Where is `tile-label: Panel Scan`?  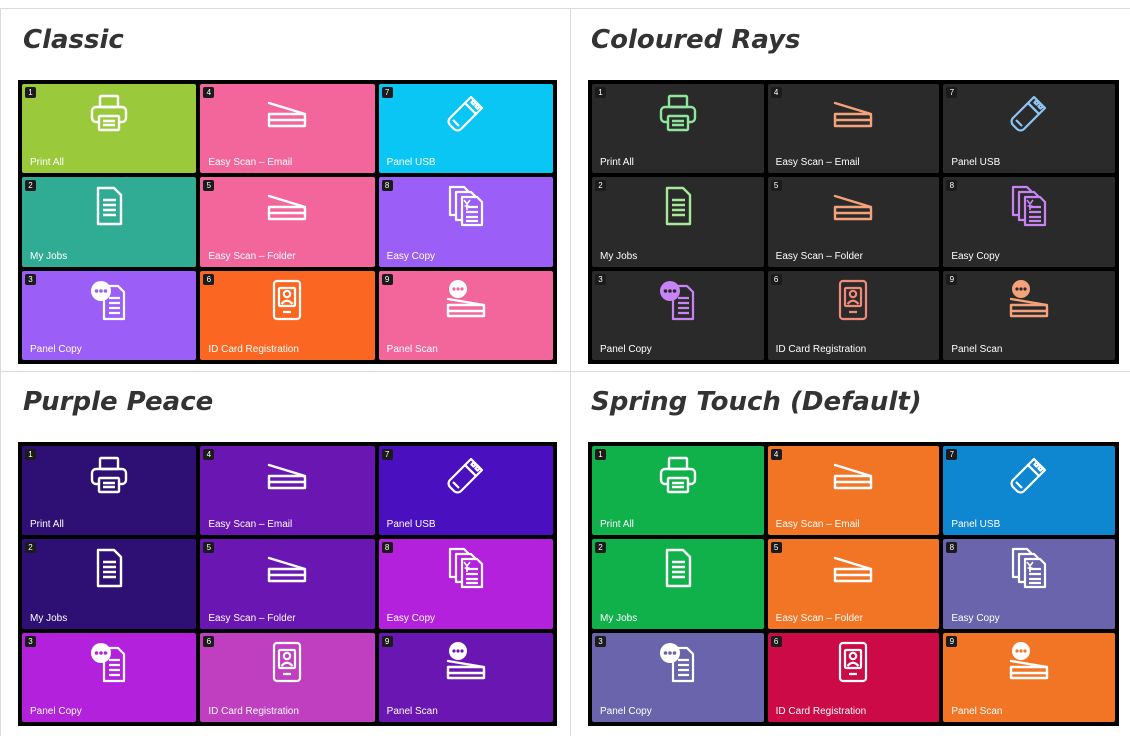
tile-label: Panel Scan is located at coordinates (412, 349).